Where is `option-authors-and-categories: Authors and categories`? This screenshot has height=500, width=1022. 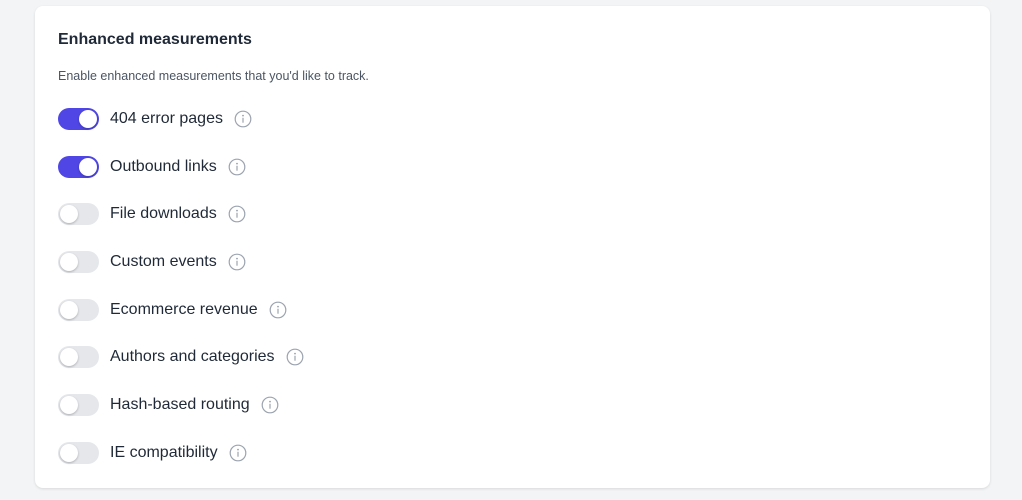
option-authors-and-categories: Authors and categories is located at coordinates (181, 357).